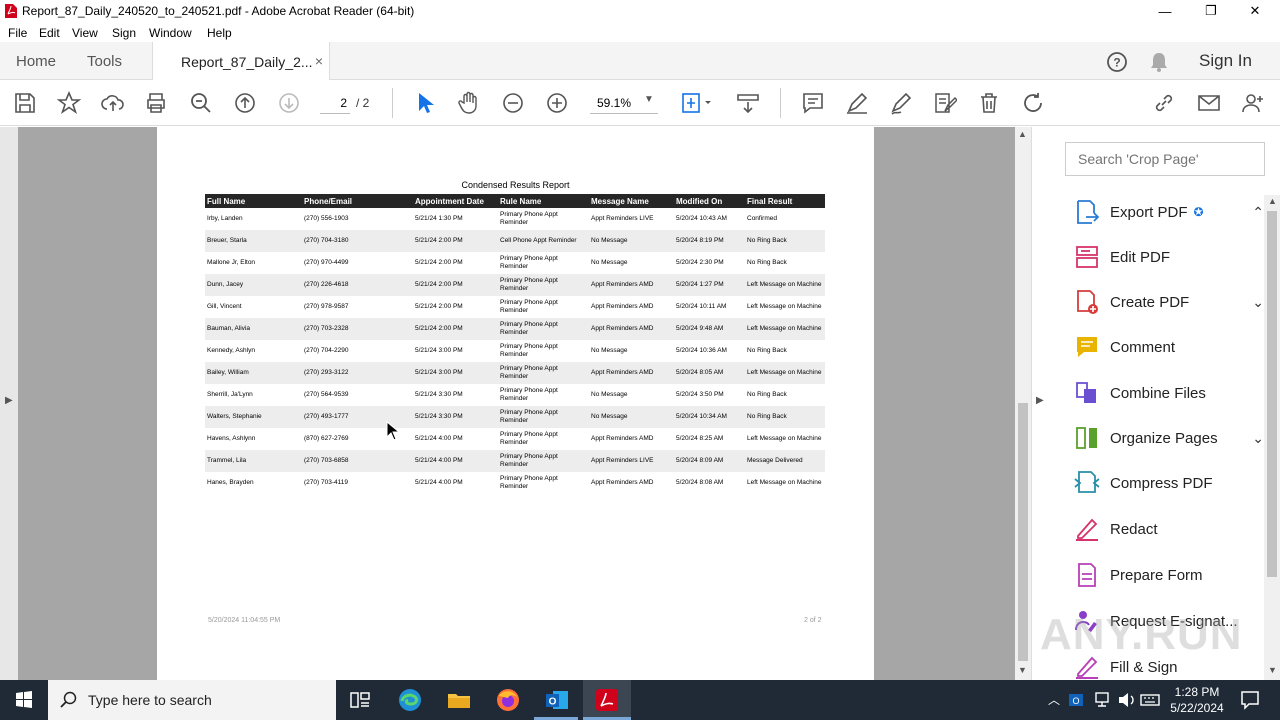 This screenshot has height=720, width=1280. I want to click on table-cell: Cell Phone Appt Reminder, so click(543, 241).